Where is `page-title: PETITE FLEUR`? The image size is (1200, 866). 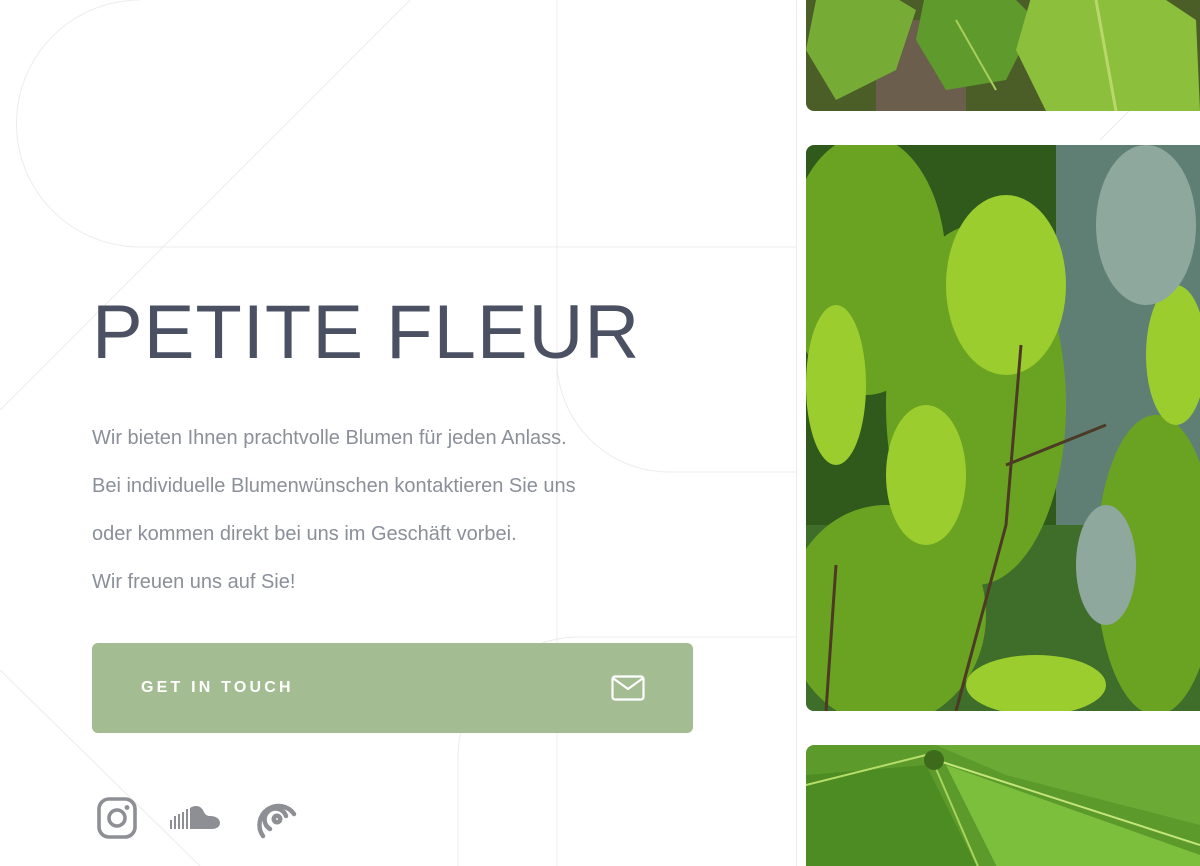
page-title: PETITE FLEUR is located at coordinates (366, 332).